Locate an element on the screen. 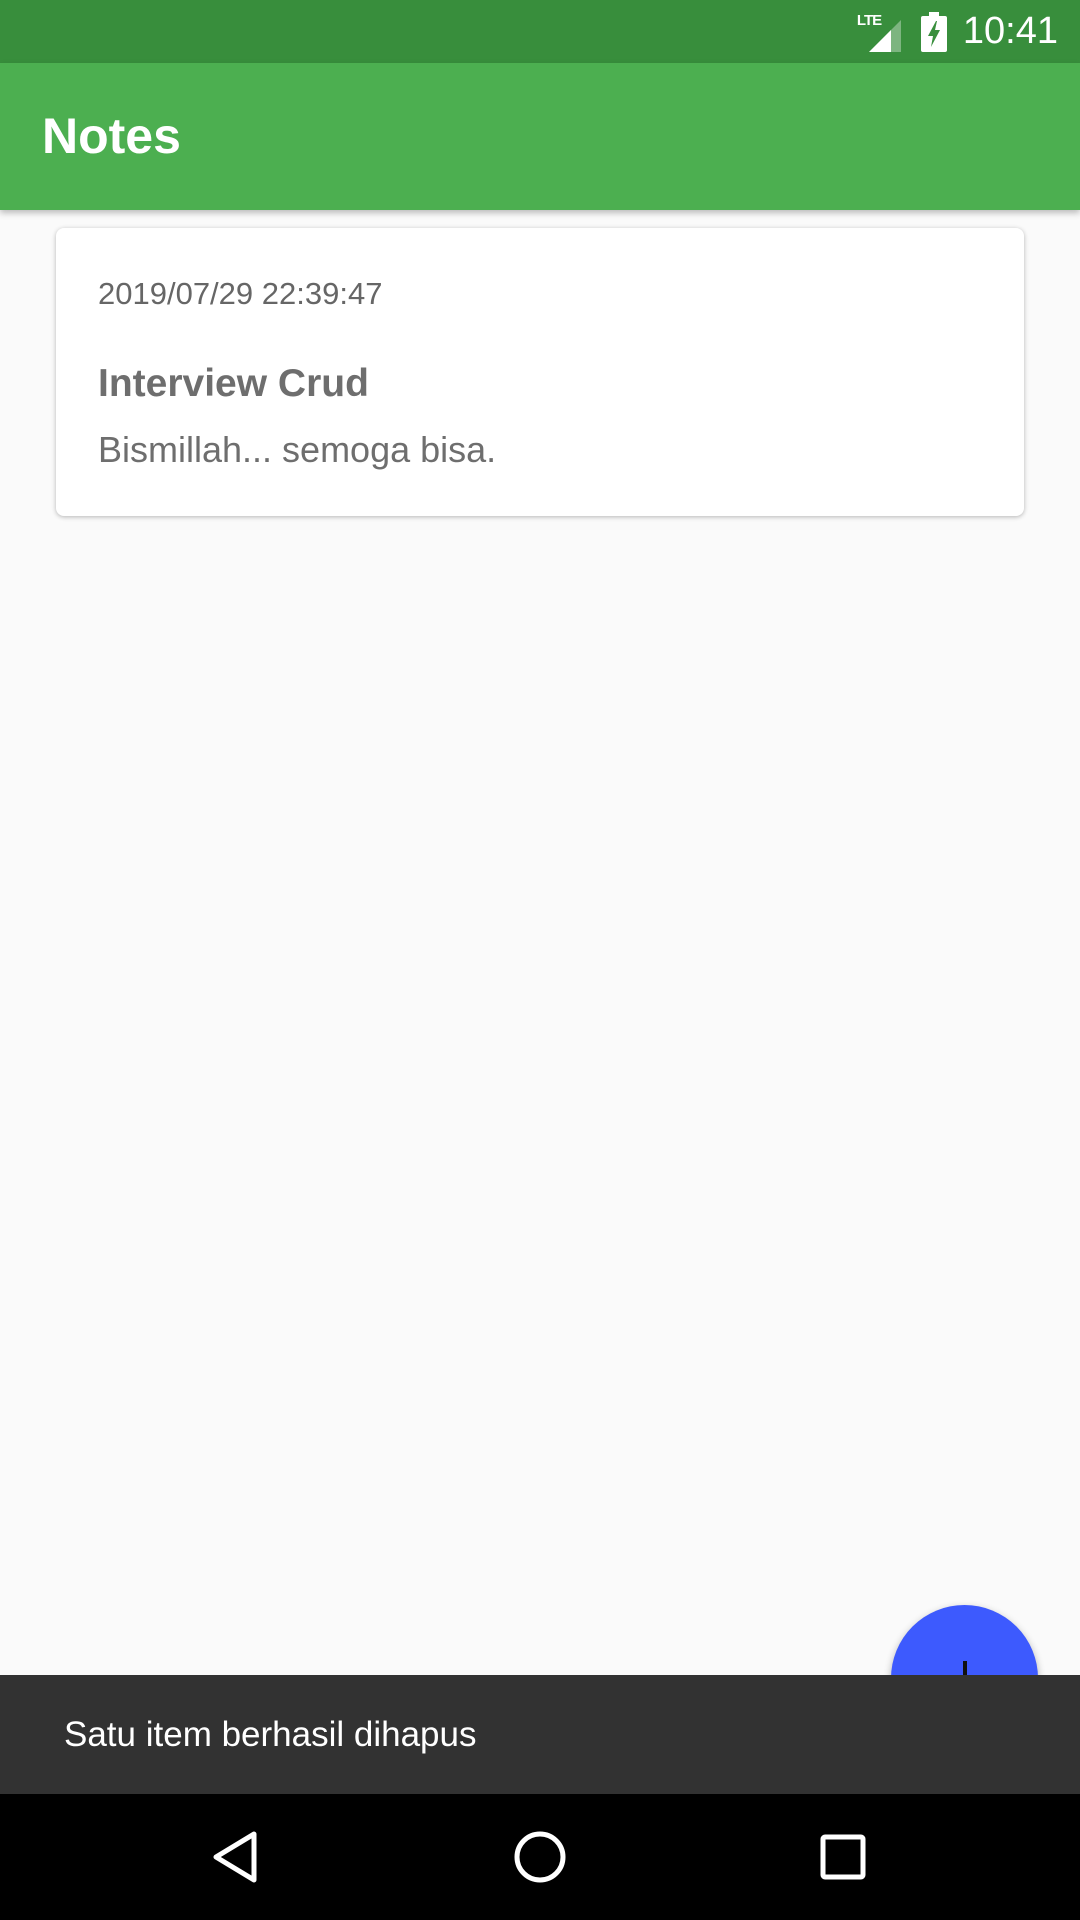 This screenshot has height=1920, width=1080. navigation-bar is located at coordinates (540, 1857).